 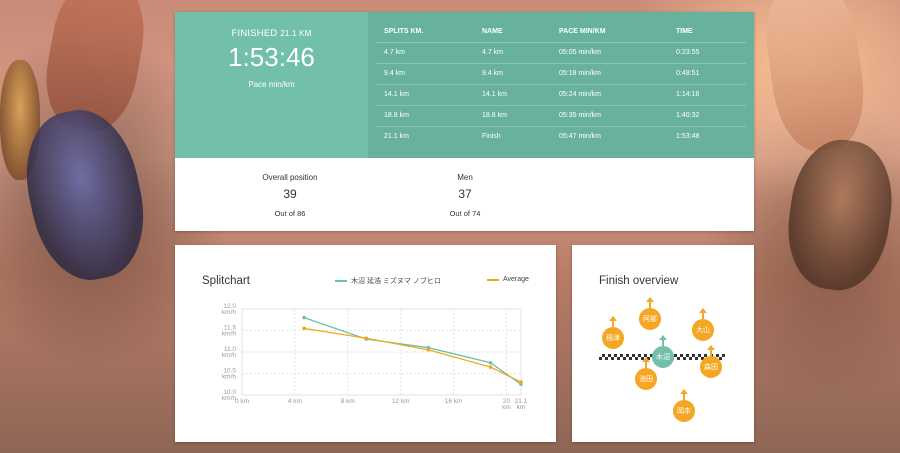 What do you see at coordinates (684, 405) in the screenshot?
I see `runner-marker-7: 岡本` at bounding box center [684, 405].